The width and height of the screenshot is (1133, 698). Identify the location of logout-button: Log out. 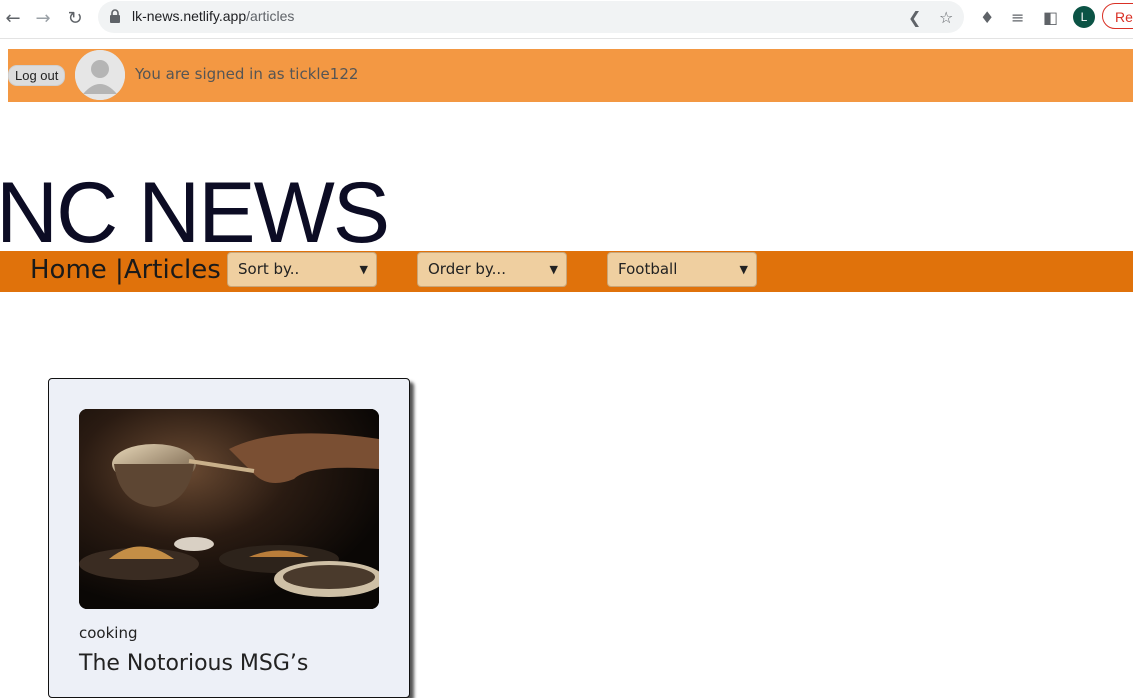
(37, 75).